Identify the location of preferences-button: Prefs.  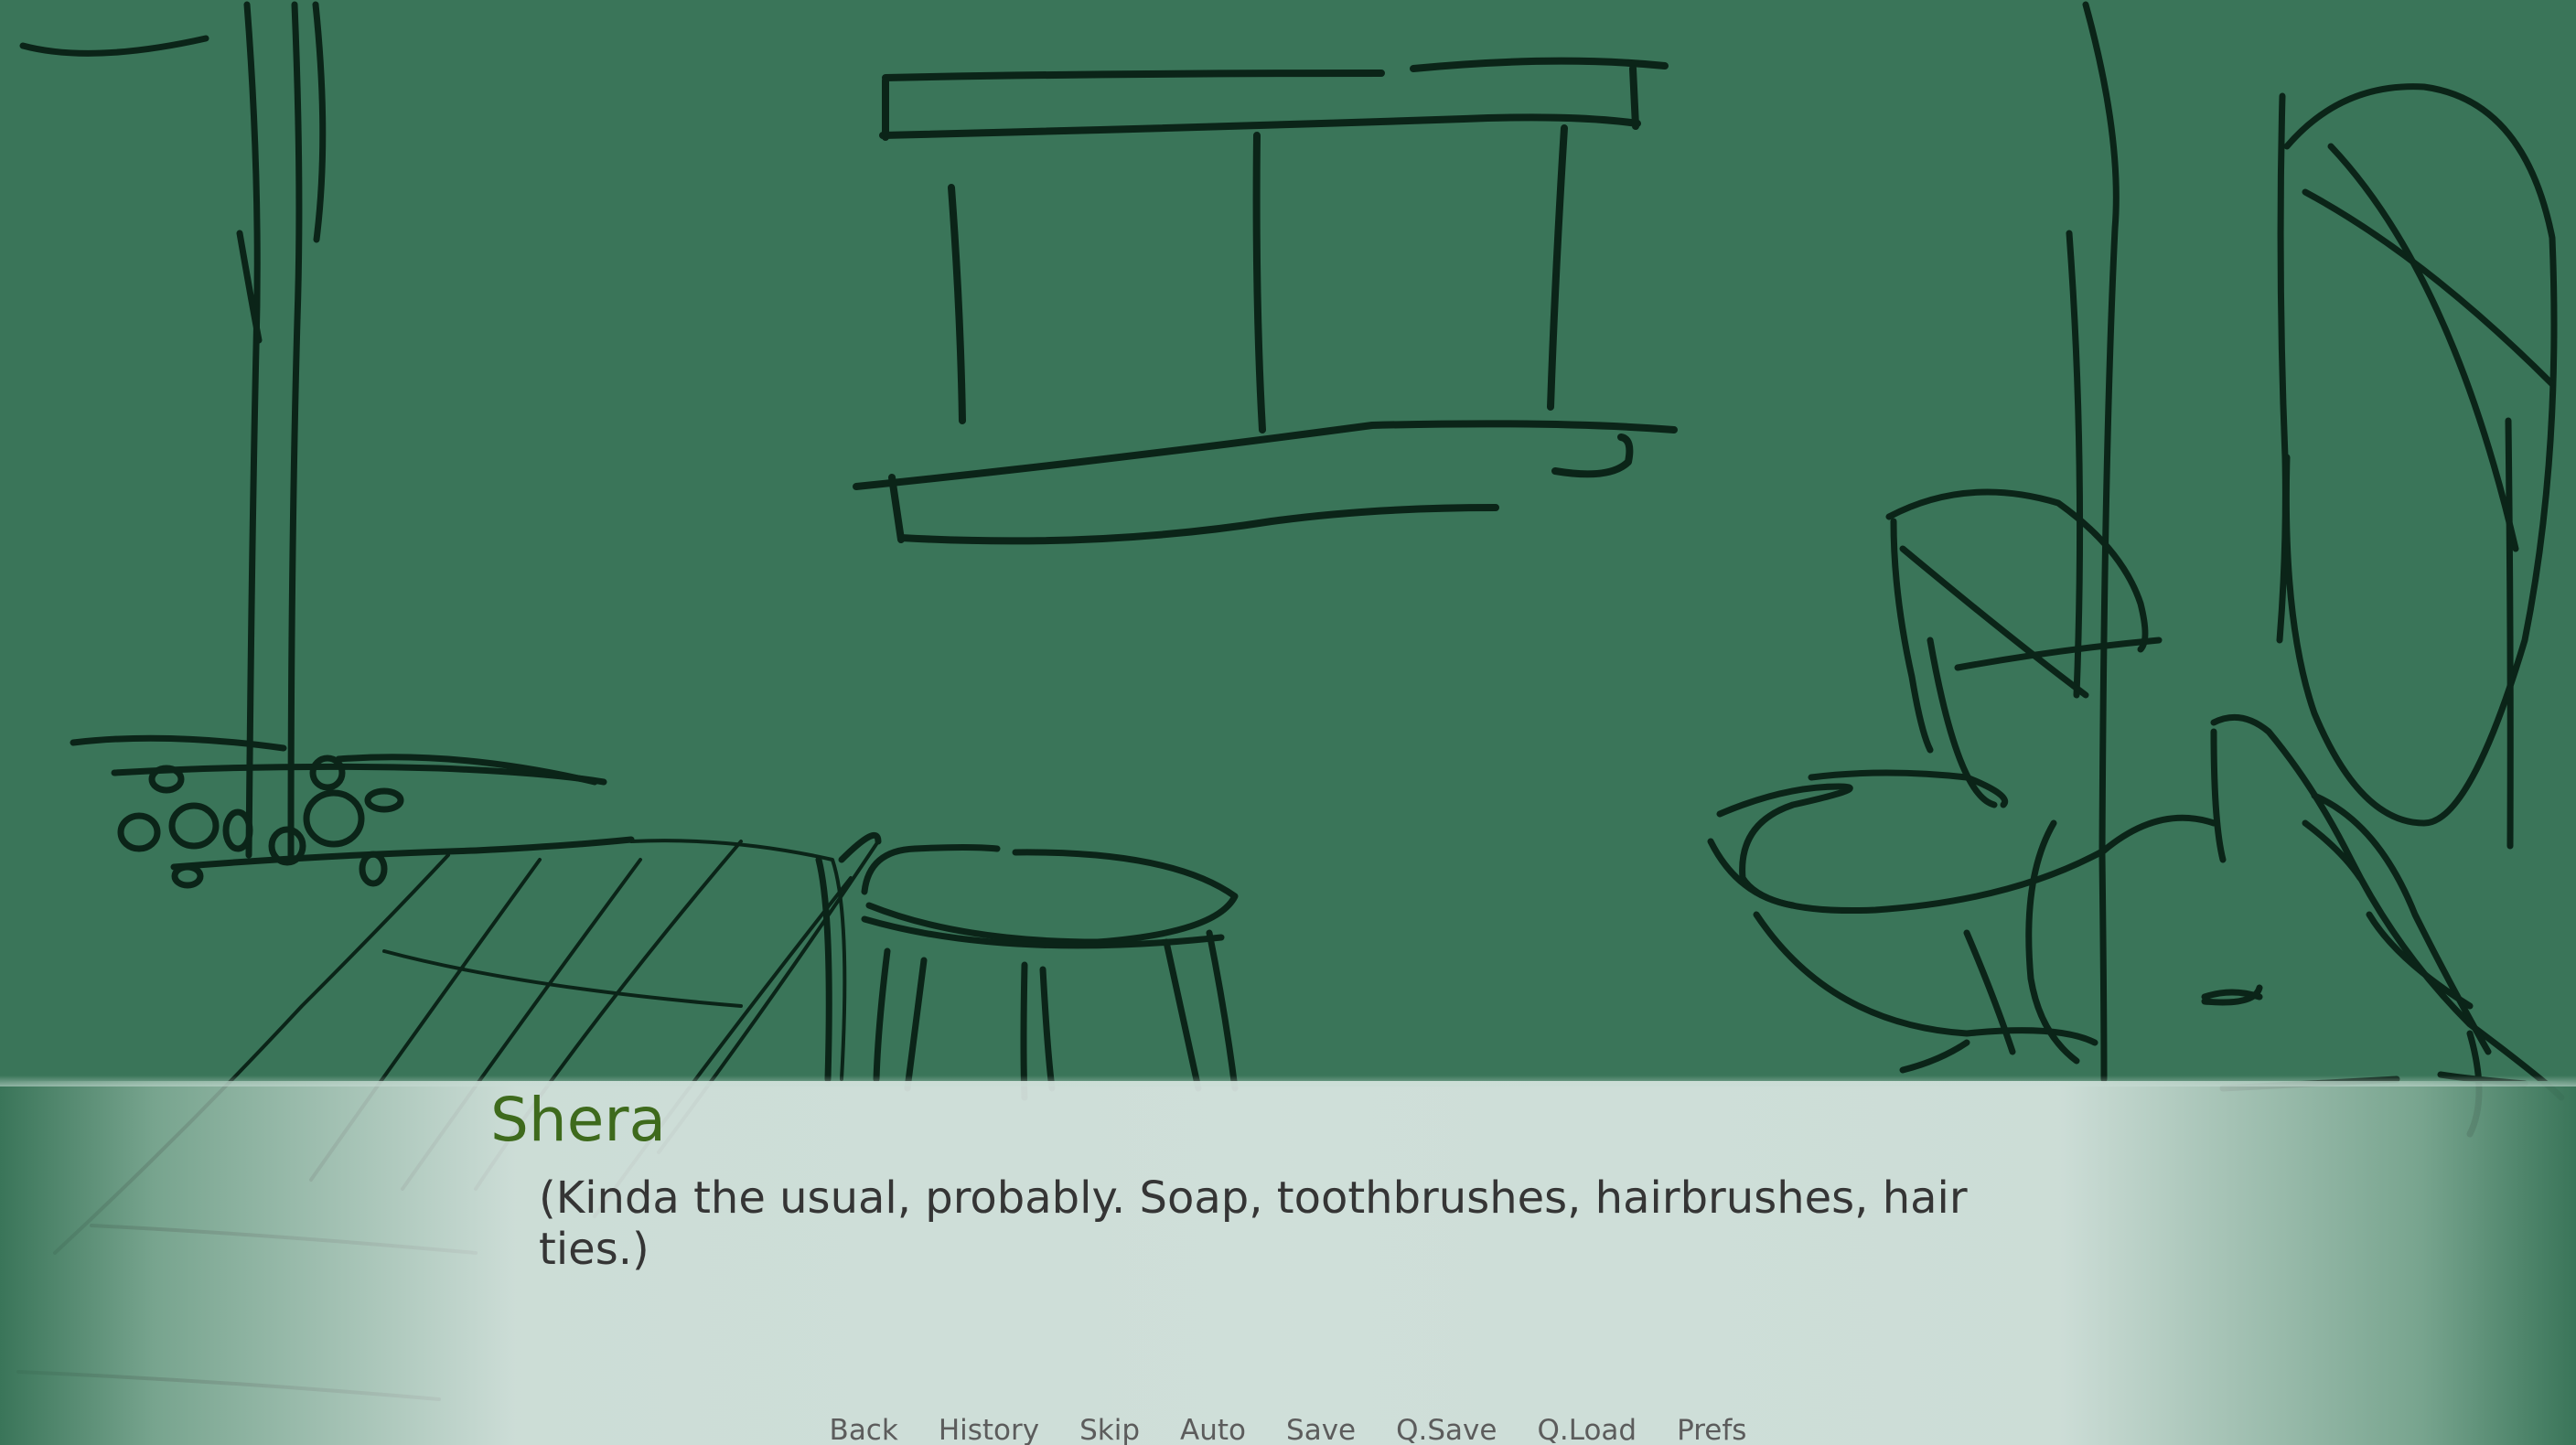
(1711, 1429).